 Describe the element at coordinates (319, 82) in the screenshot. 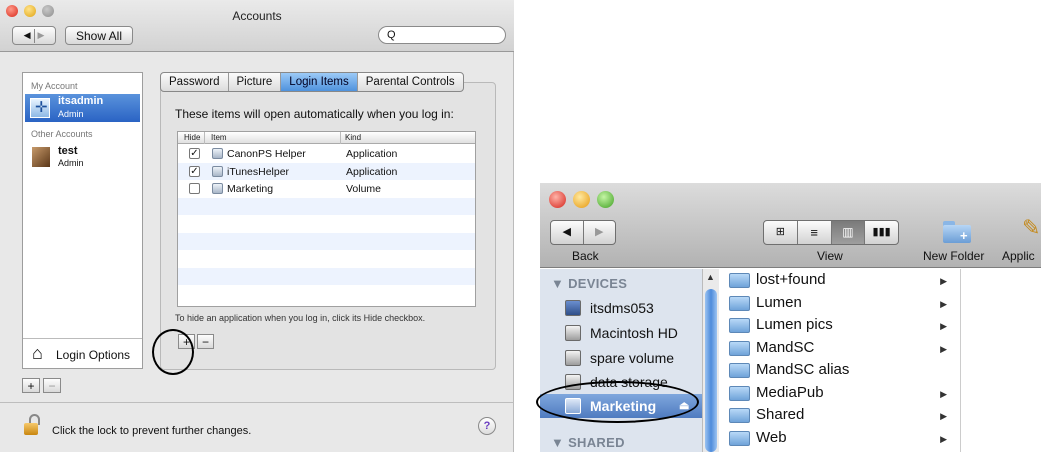

I see `tab-login-items: Login Items` at that location.